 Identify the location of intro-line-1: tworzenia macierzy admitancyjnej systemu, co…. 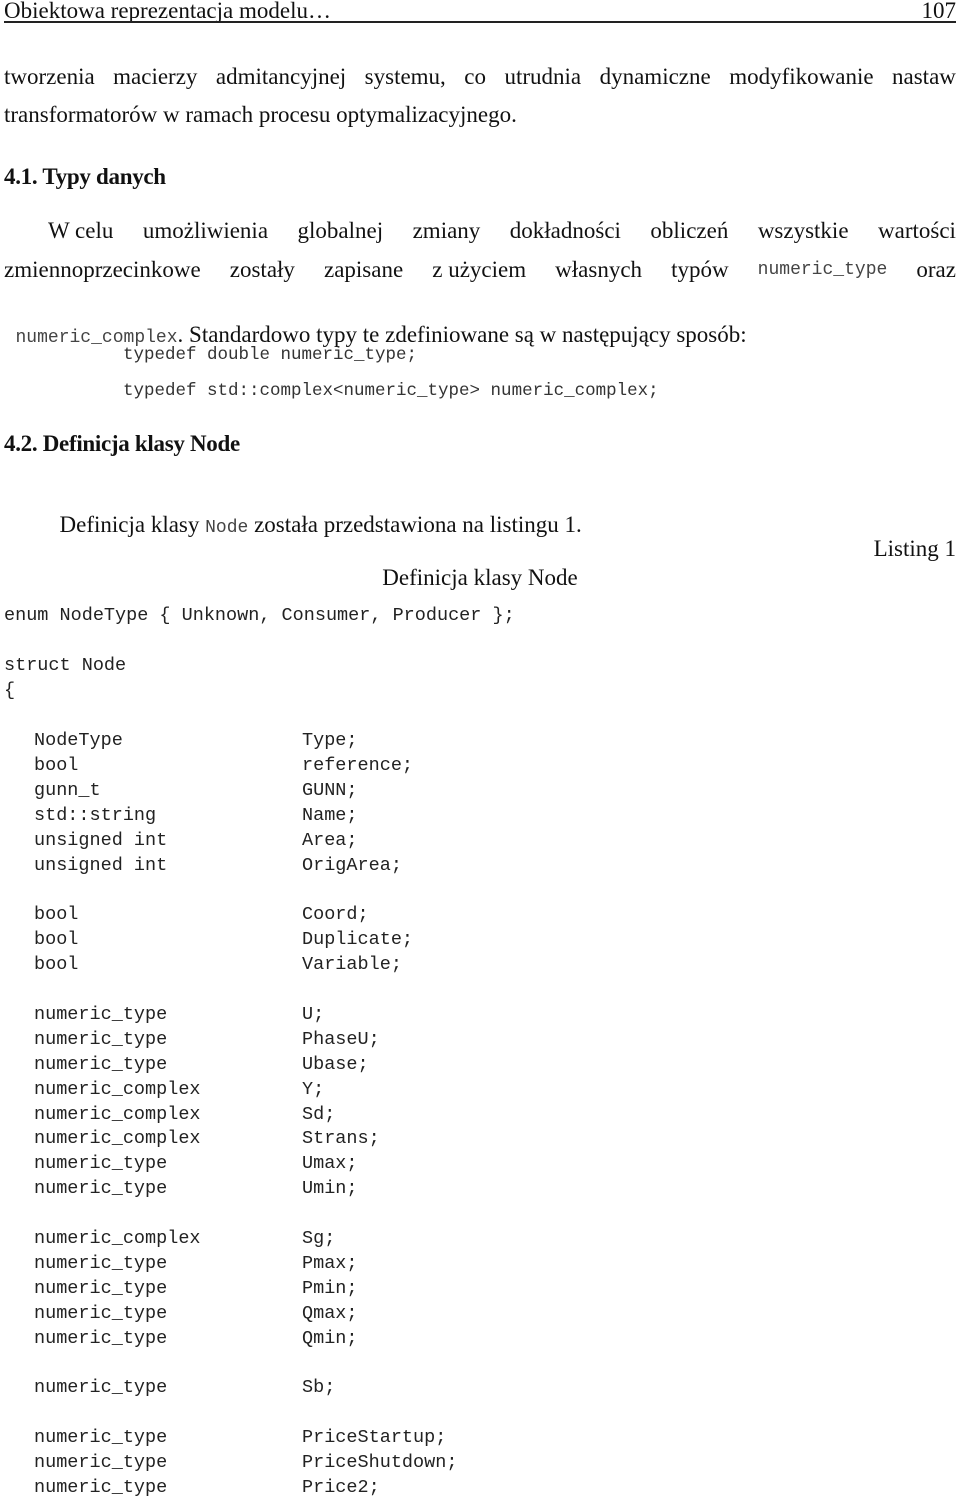
(480, 77).